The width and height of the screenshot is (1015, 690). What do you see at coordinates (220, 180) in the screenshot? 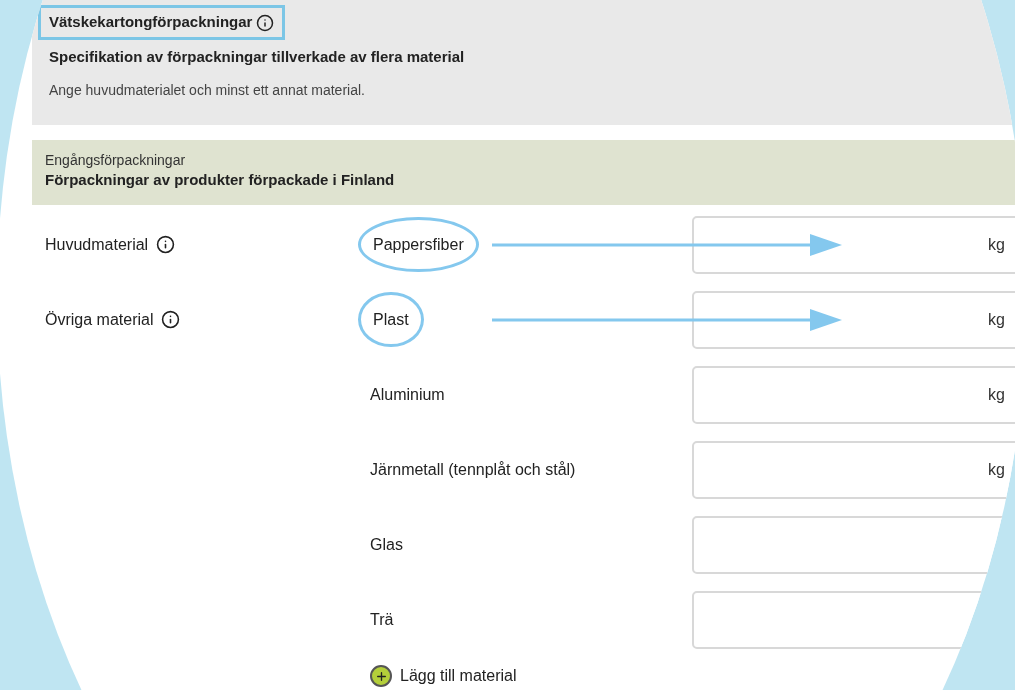
I see `category-subtitle: Förpackningar av produkter förpackade i Finland` at bounding box center [220, 180].